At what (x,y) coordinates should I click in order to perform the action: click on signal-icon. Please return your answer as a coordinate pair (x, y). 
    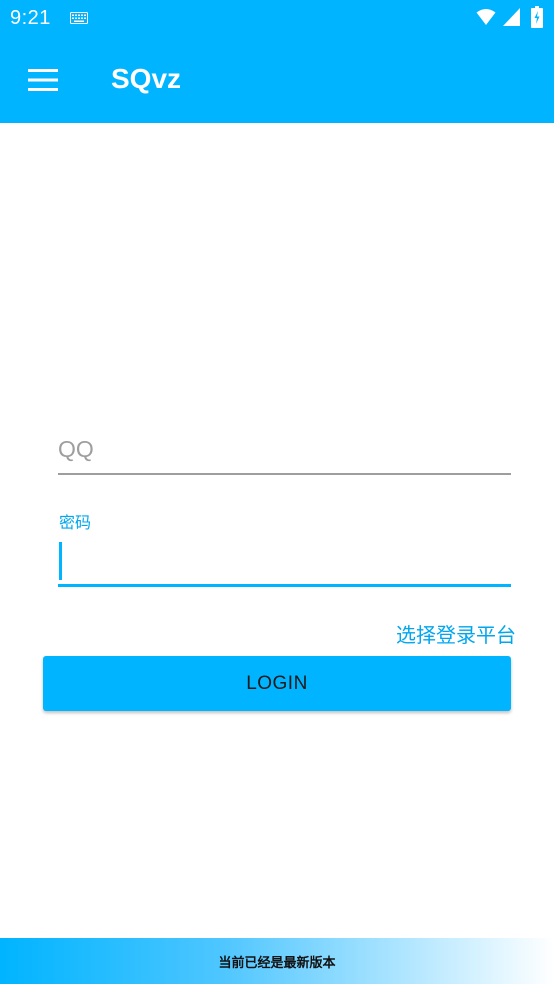
    Looking at the image, I should click on (511, 17).